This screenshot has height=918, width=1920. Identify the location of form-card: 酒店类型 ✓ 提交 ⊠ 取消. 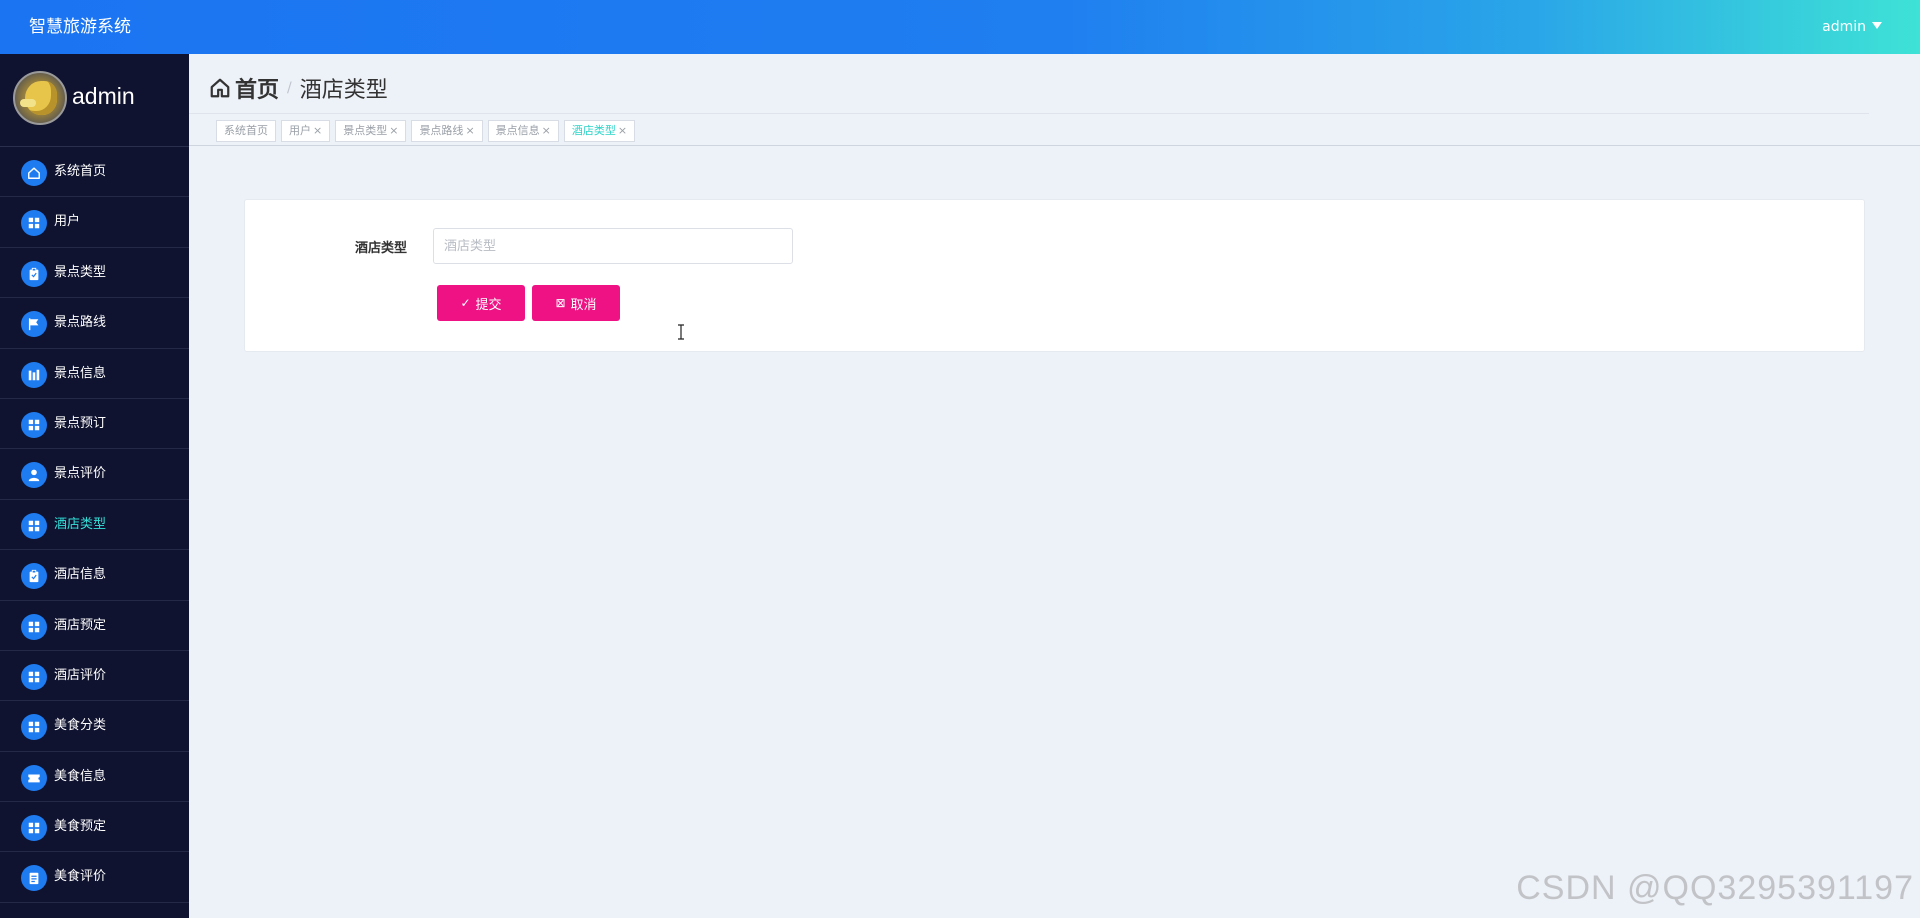
(1054, 275).